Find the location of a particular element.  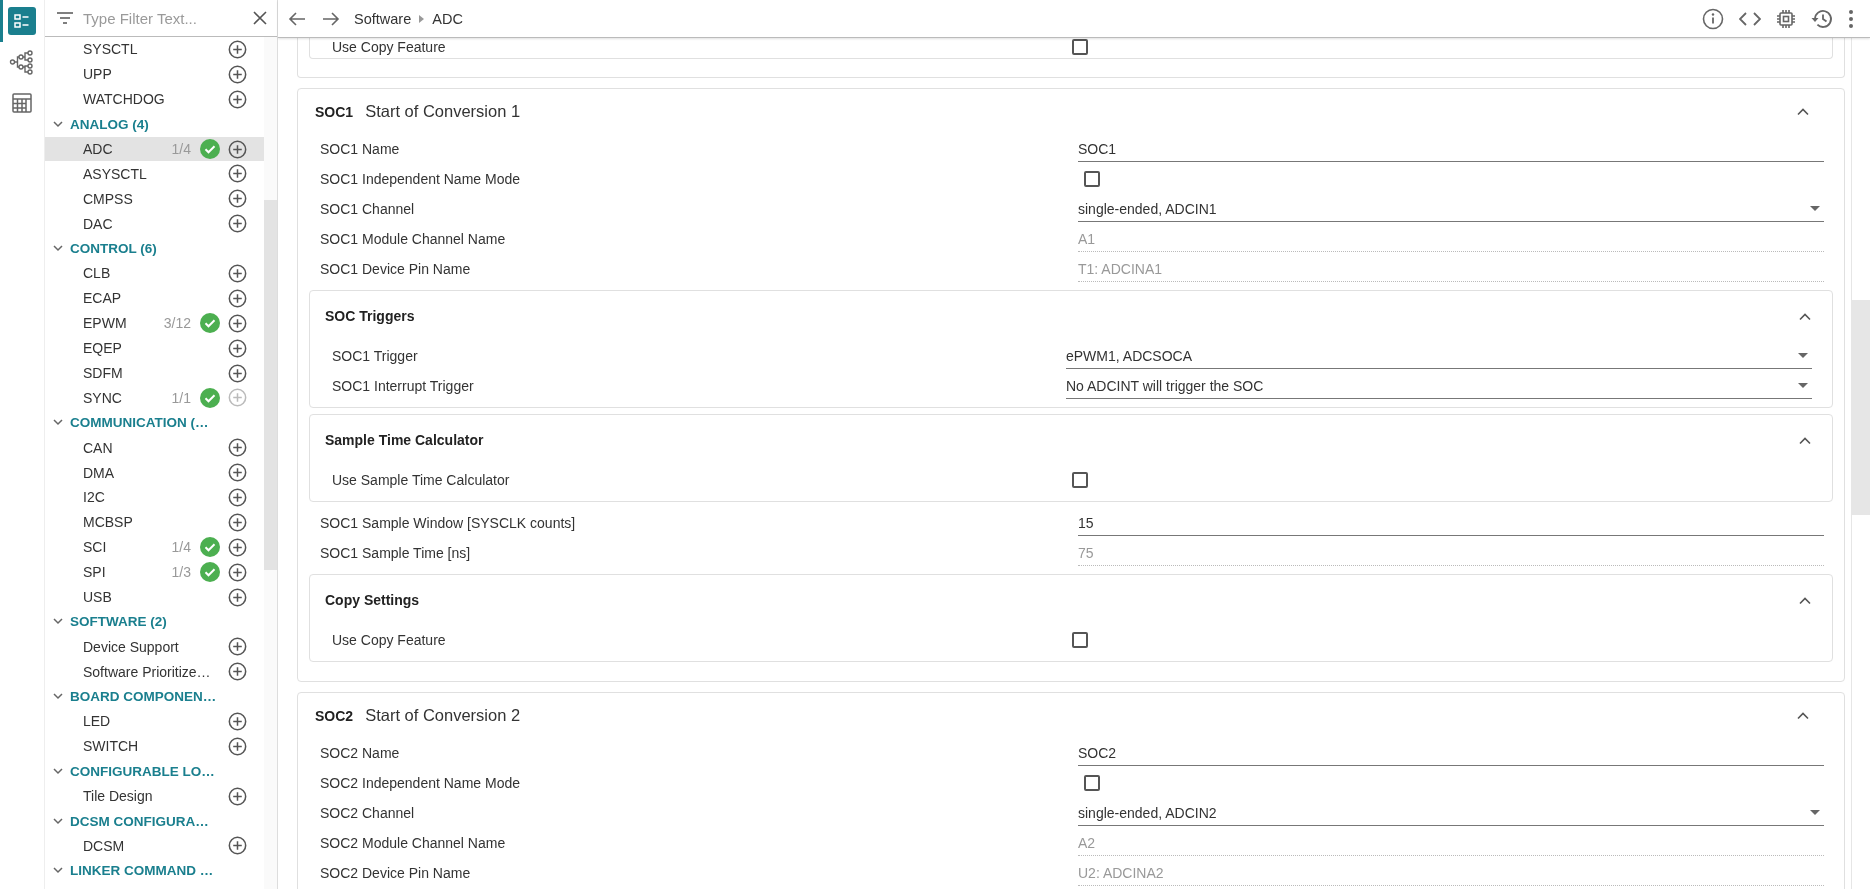

category-header: SOFTWARE (2) is located at coordinates (154, 622).